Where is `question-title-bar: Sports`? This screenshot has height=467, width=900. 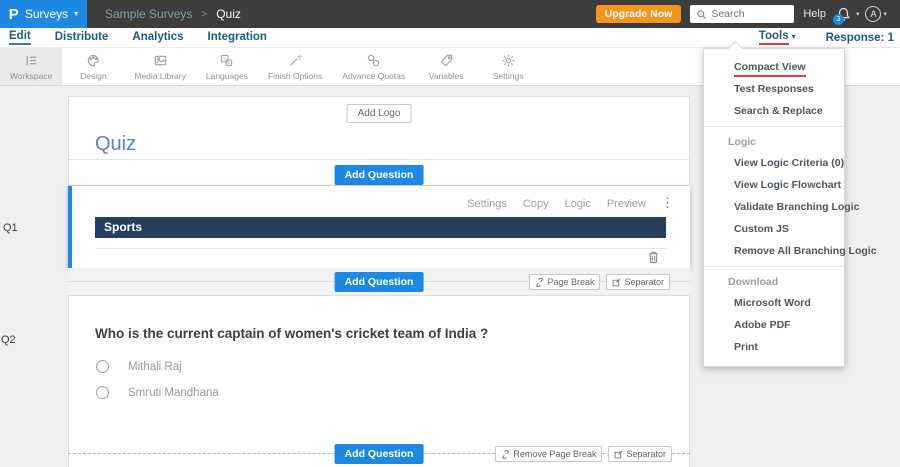 question-title-bar: Sports is located at coordinates (380, 227).